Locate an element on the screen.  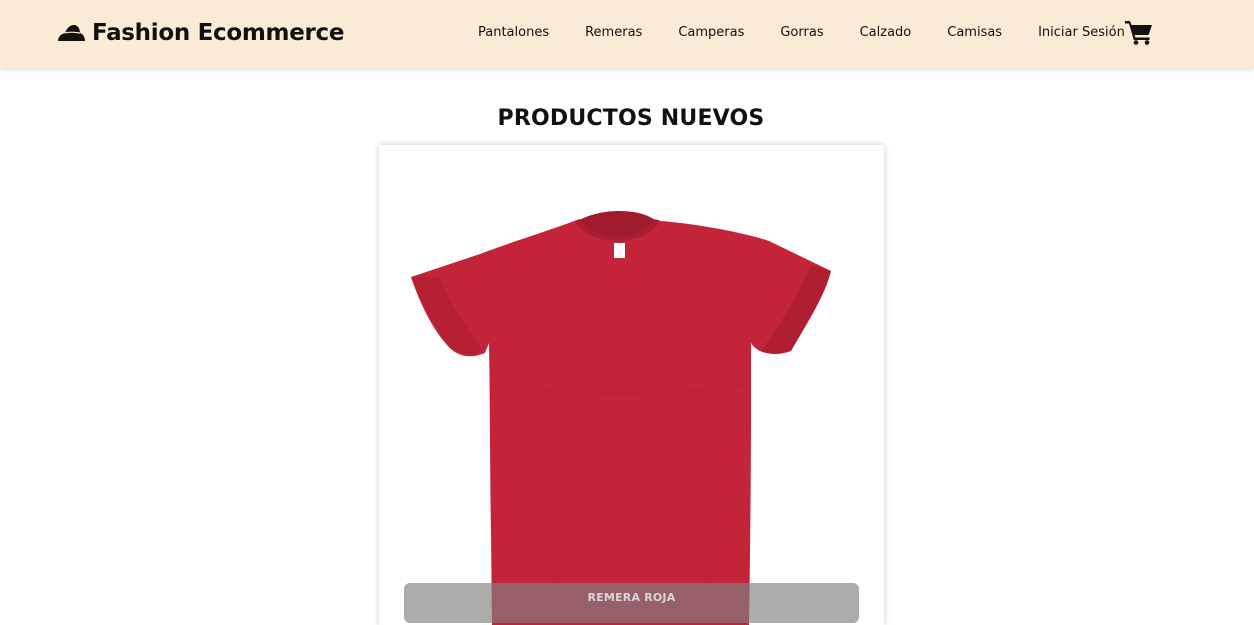
nav-link-gorras: Gorras is located at coordinates (801, 33).